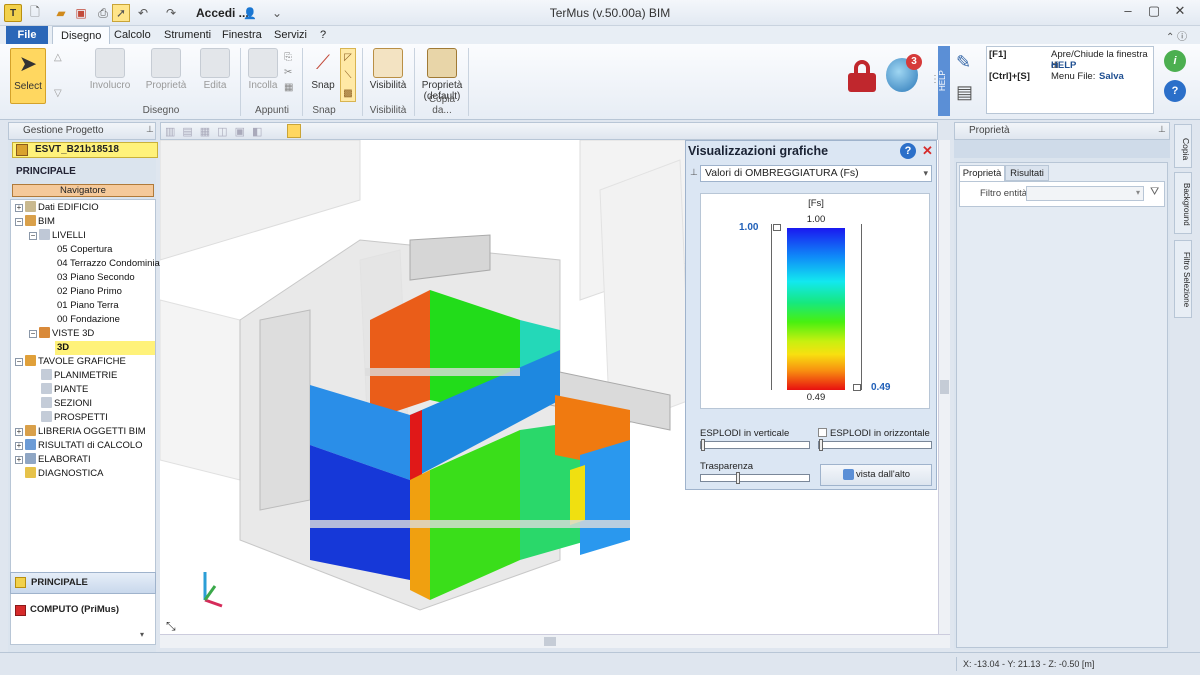  What do you see at coordinates (982, 173) in the screenshot?
I see `tab-proprieta: Proprietà` at bounding box center [982, 173].